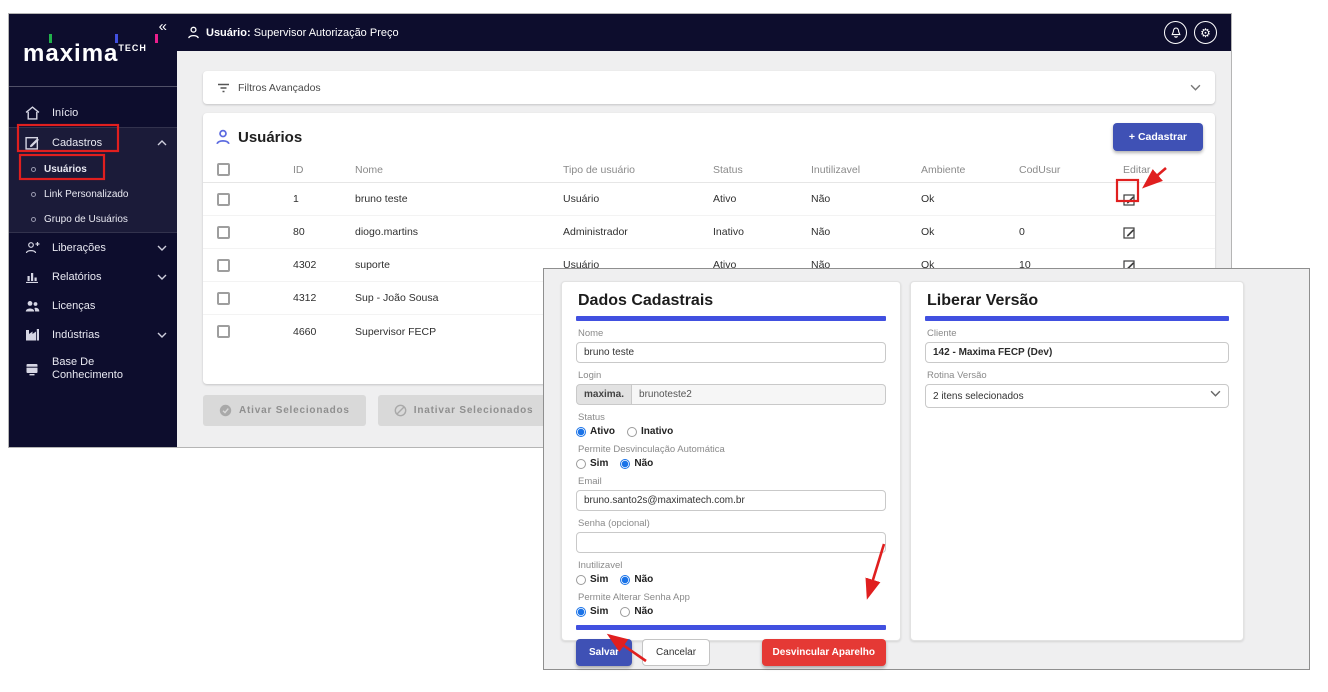 The image size is (1328, 692). I want to click on person-plus-icon, so click(32, 247).